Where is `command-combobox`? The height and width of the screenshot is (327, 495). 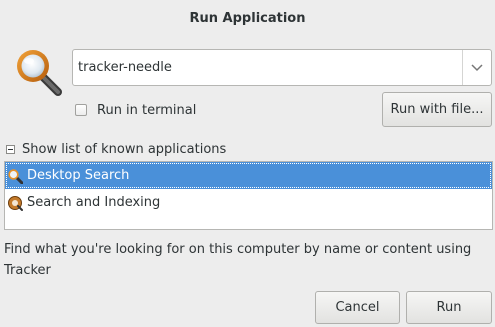 command-combobox is located at coordinates (282, 67).